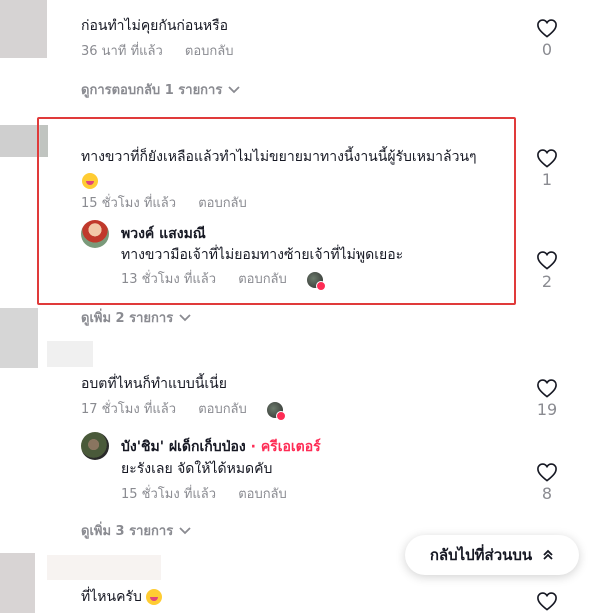  I want to click on like-button: 1, so click(547, 168).